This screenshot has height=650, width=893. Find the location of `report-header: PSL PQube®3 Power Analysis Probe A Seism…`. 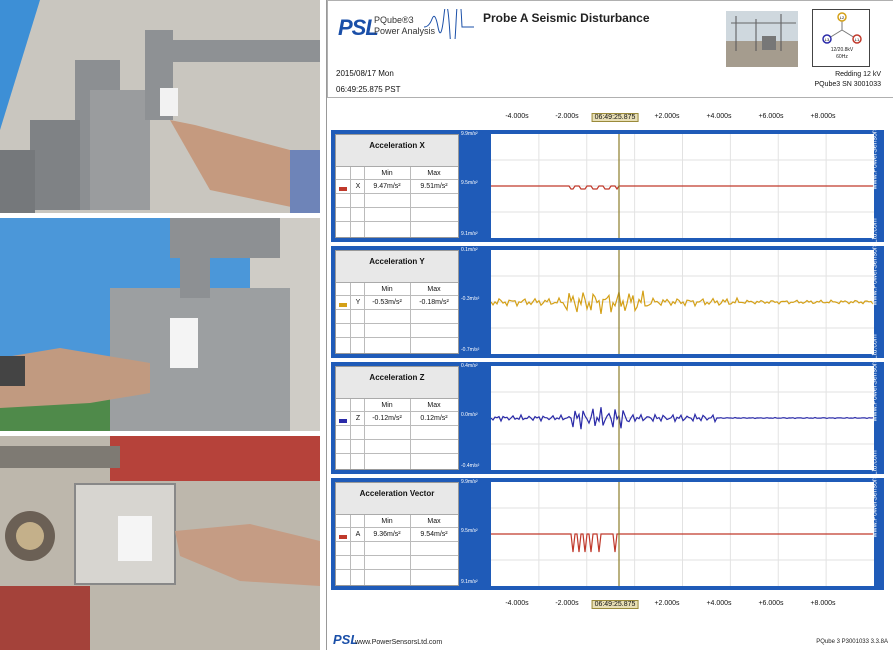

report-header: PSL PQube®3 Power Analysis Probe A Seism… is located at coordinates (610, 49).